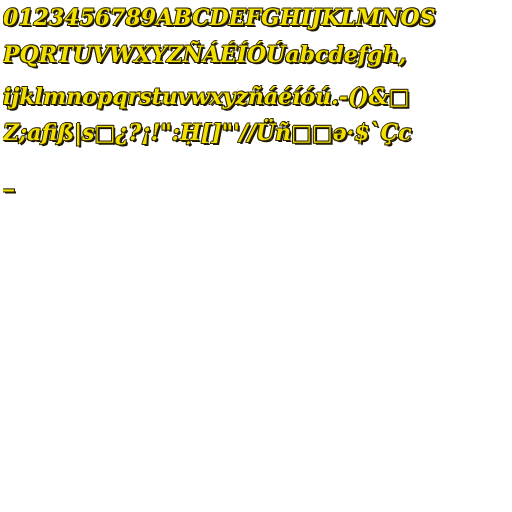 Image resolution: width=512 pixels, height=512 pixels. Describe the element at coordinates (219, 18) in the screenshot. I see `glyph-row-1: 0123456789ABCDEFGHIJKLMNOS` at that location.